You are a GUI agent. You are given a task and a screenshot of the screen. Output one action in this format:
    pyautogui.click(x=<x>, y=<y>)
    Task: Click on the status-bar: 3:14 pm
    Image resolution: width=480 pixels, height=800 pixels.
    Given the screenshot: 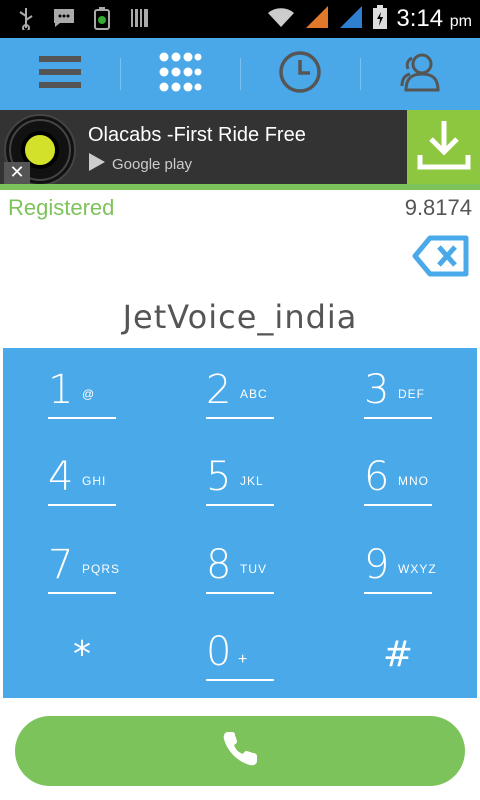 What is the action you would take?
    pyautogui.click(x=240, y=19)
    